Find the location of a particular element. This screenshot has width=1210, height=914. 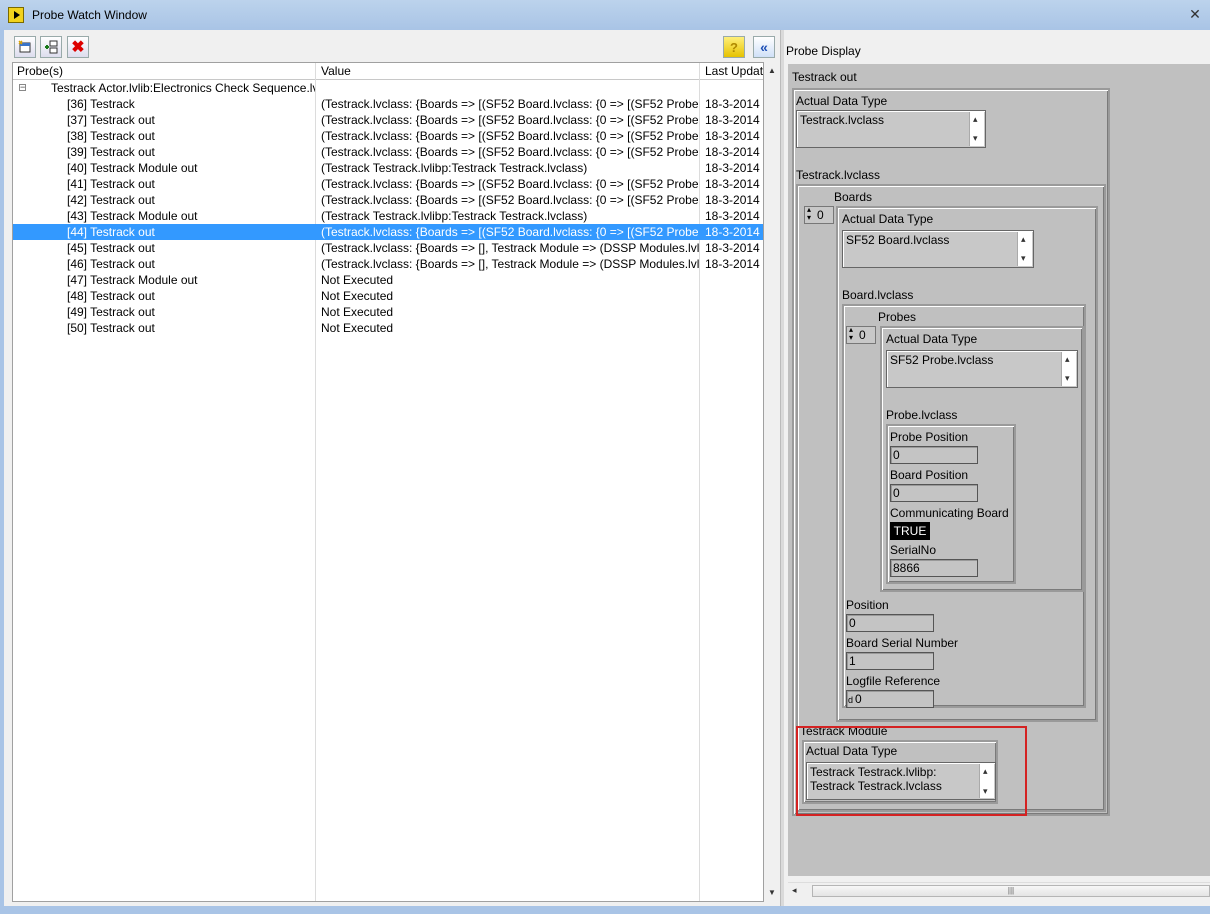

logfile-reference-field: d0 is located at coordinates (890, 699).